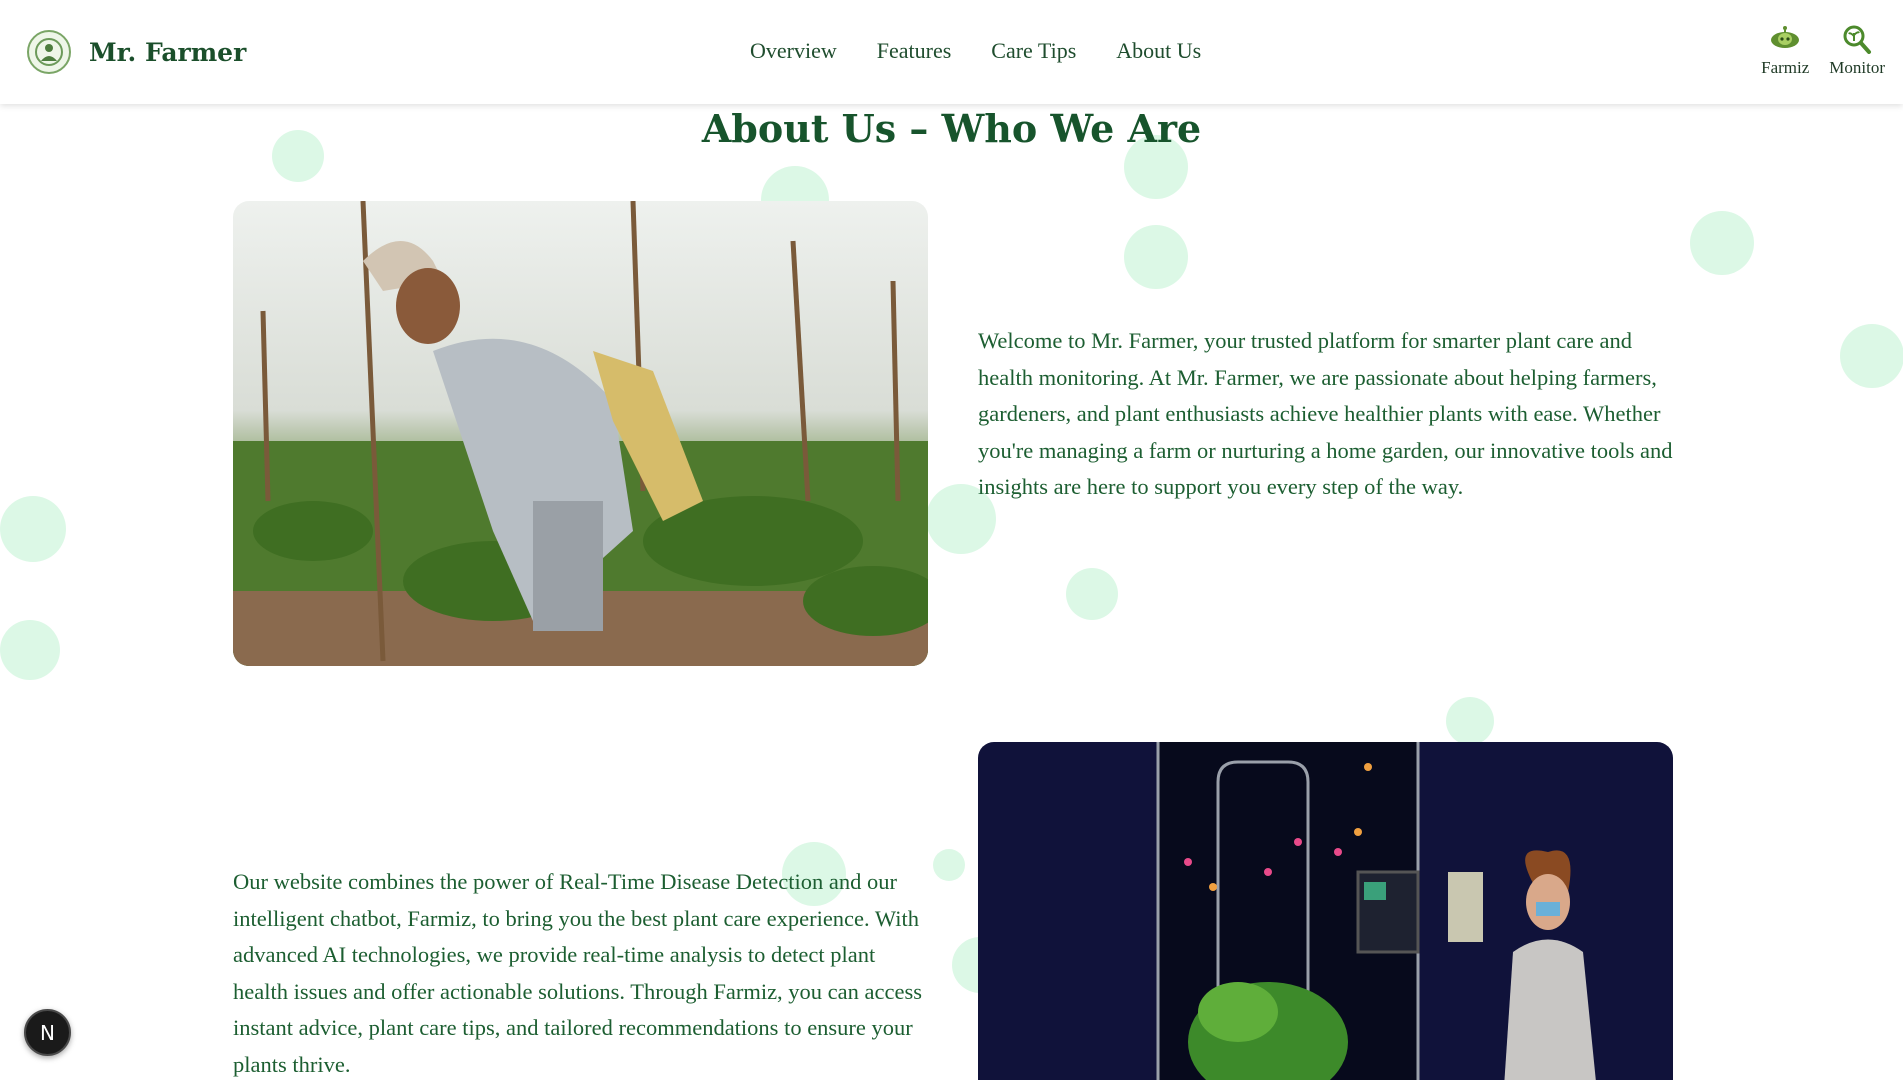 This screenshot has width=1903, height=1080. I want to click on nav-overview: Overview, so click(793, 51).